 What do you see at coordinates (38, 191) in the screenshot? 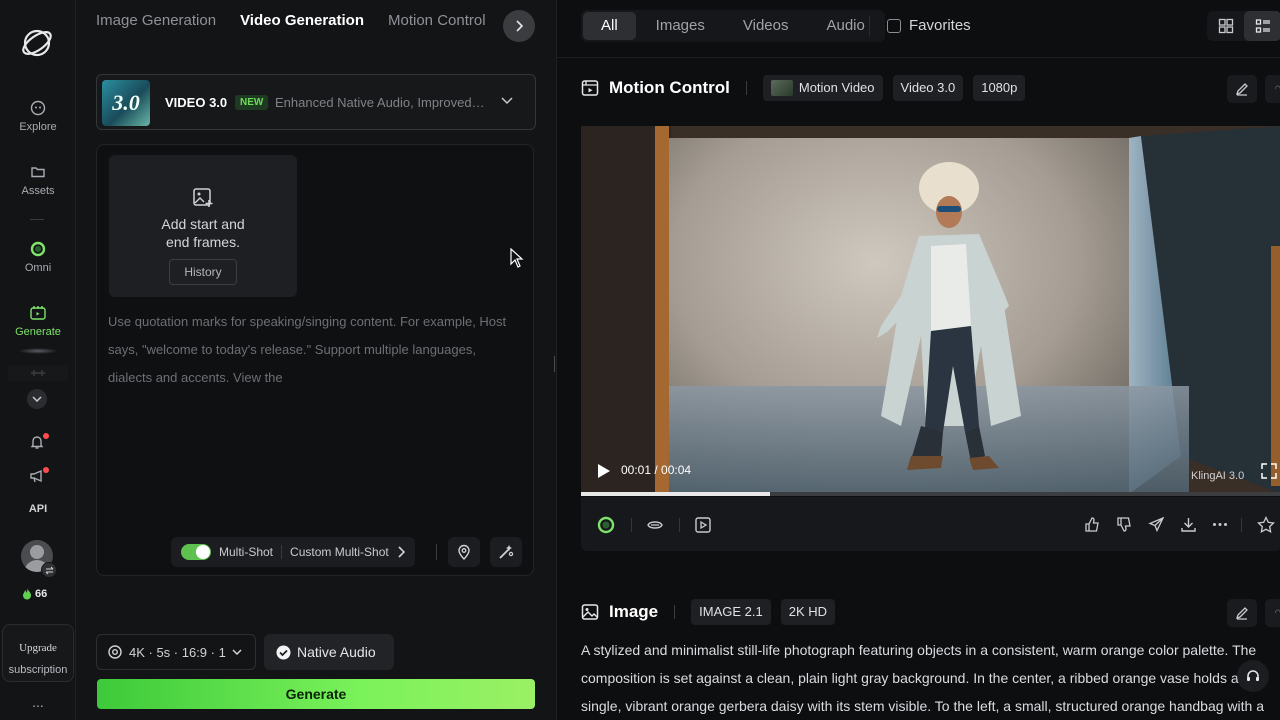
I see `nav-assets-label: Assets` at bounding box center [38, 191].